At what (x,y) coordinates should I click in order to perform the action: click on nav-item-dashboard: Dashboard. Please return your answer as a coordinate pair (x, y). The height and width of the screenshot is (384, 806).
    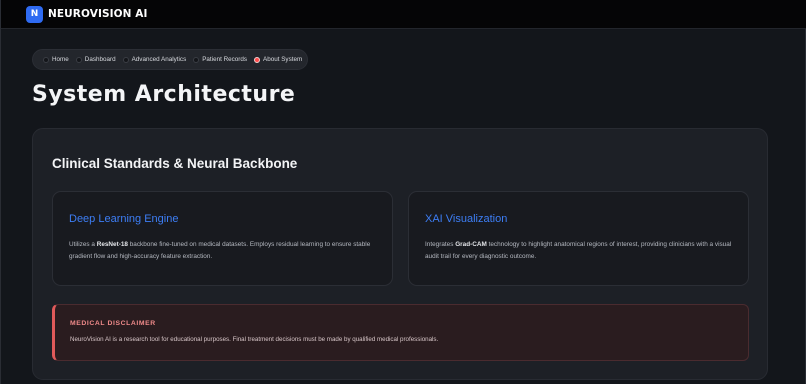
    Looking at the image, I should click on (95, 59).